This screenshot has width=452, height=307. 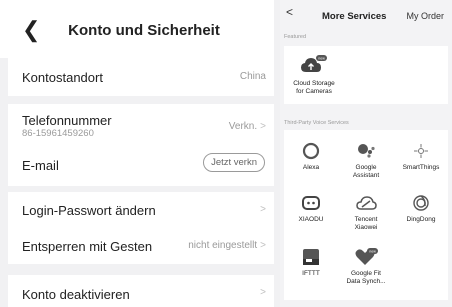 What do you see at coordinates (366, 151) in the screenshot?
I see `google-assistant-icon` at bounding box center [366, 151].